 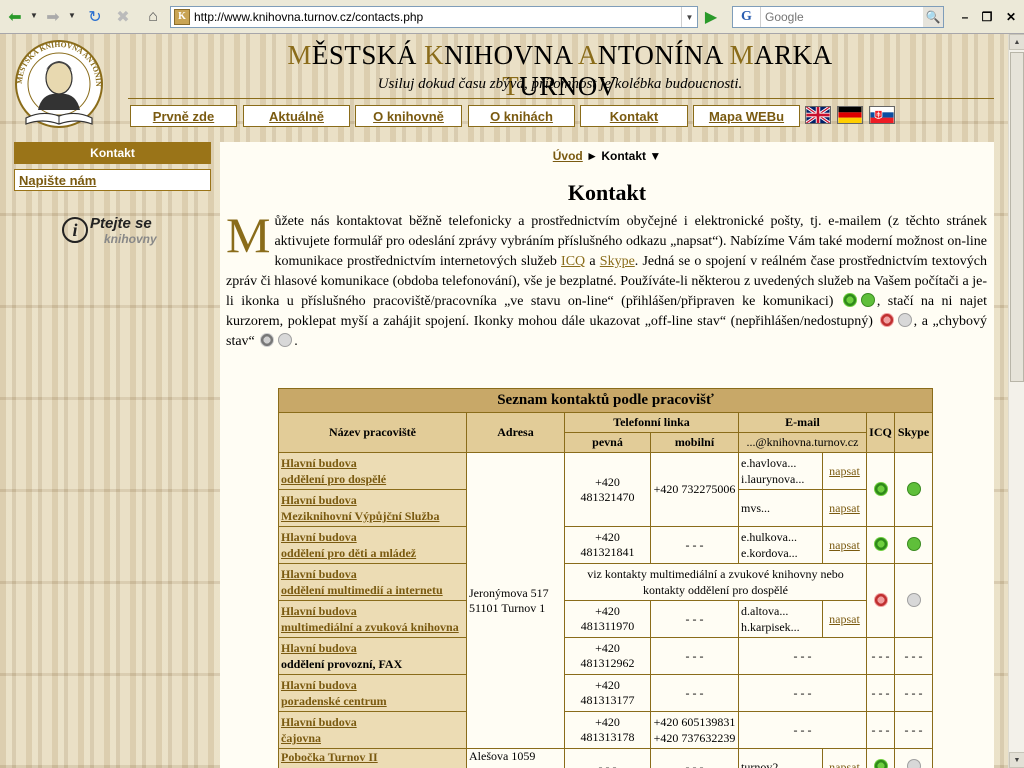 What do you see at coordinates (607, 656) in the screenshot?
I see `phone-fixed: +420 481312962` at bounding box center [607, 656].